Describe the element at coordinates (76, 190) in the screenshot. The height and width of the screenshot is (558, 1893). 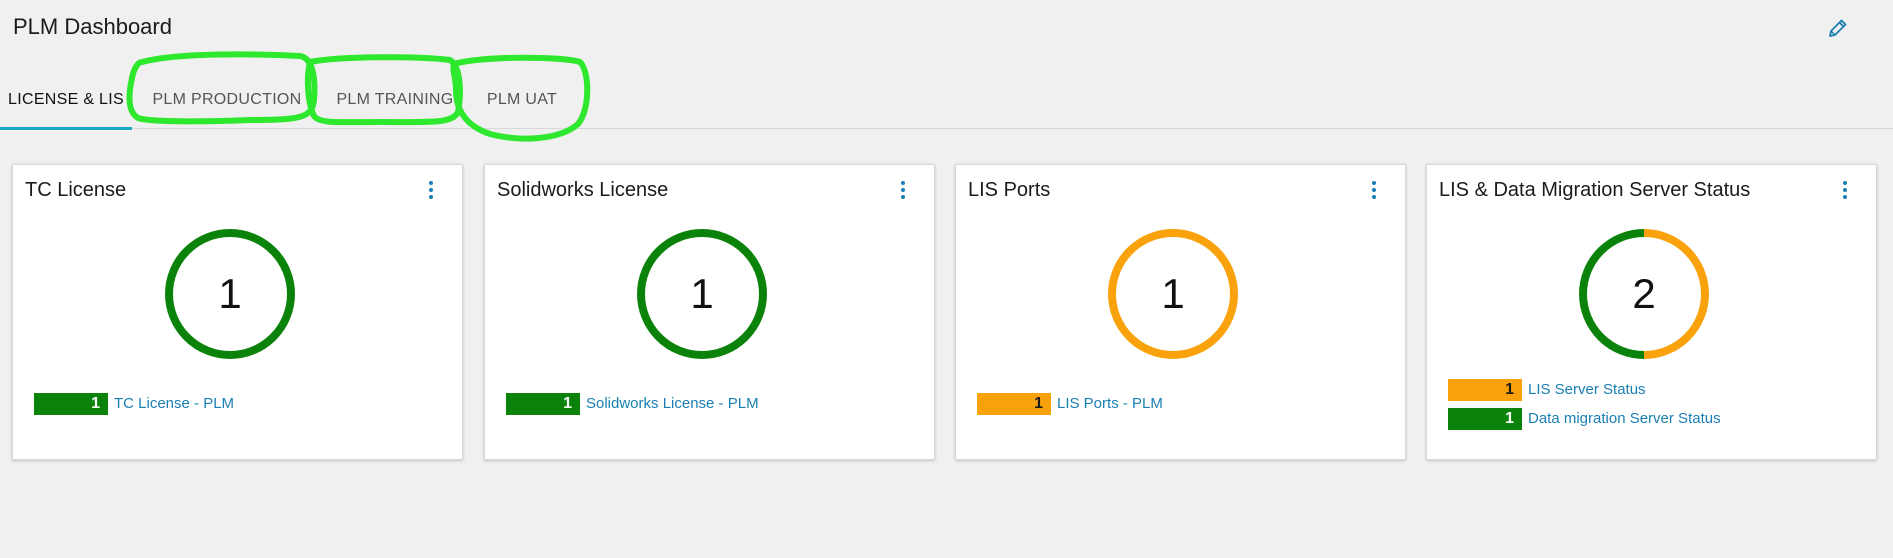
I see `card-title: TC License` at that location.